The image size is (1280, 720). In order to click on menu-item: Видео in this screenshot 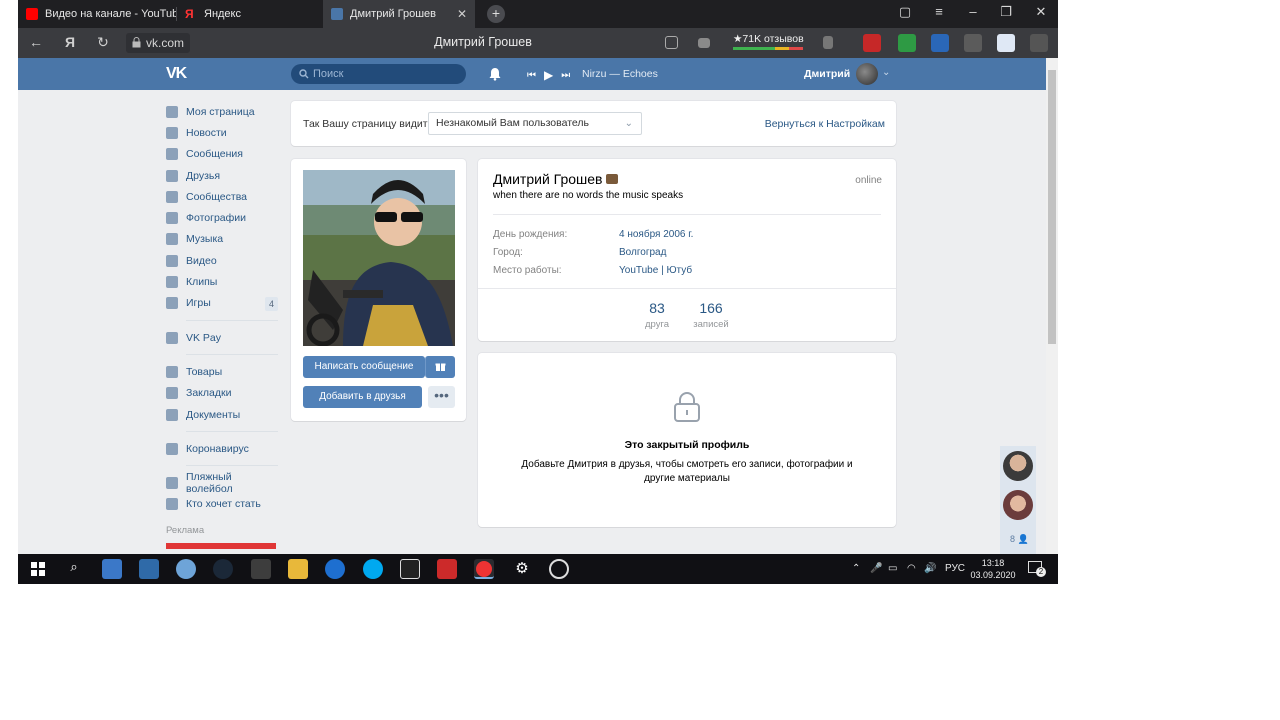, I will do `click(222, 260)`.